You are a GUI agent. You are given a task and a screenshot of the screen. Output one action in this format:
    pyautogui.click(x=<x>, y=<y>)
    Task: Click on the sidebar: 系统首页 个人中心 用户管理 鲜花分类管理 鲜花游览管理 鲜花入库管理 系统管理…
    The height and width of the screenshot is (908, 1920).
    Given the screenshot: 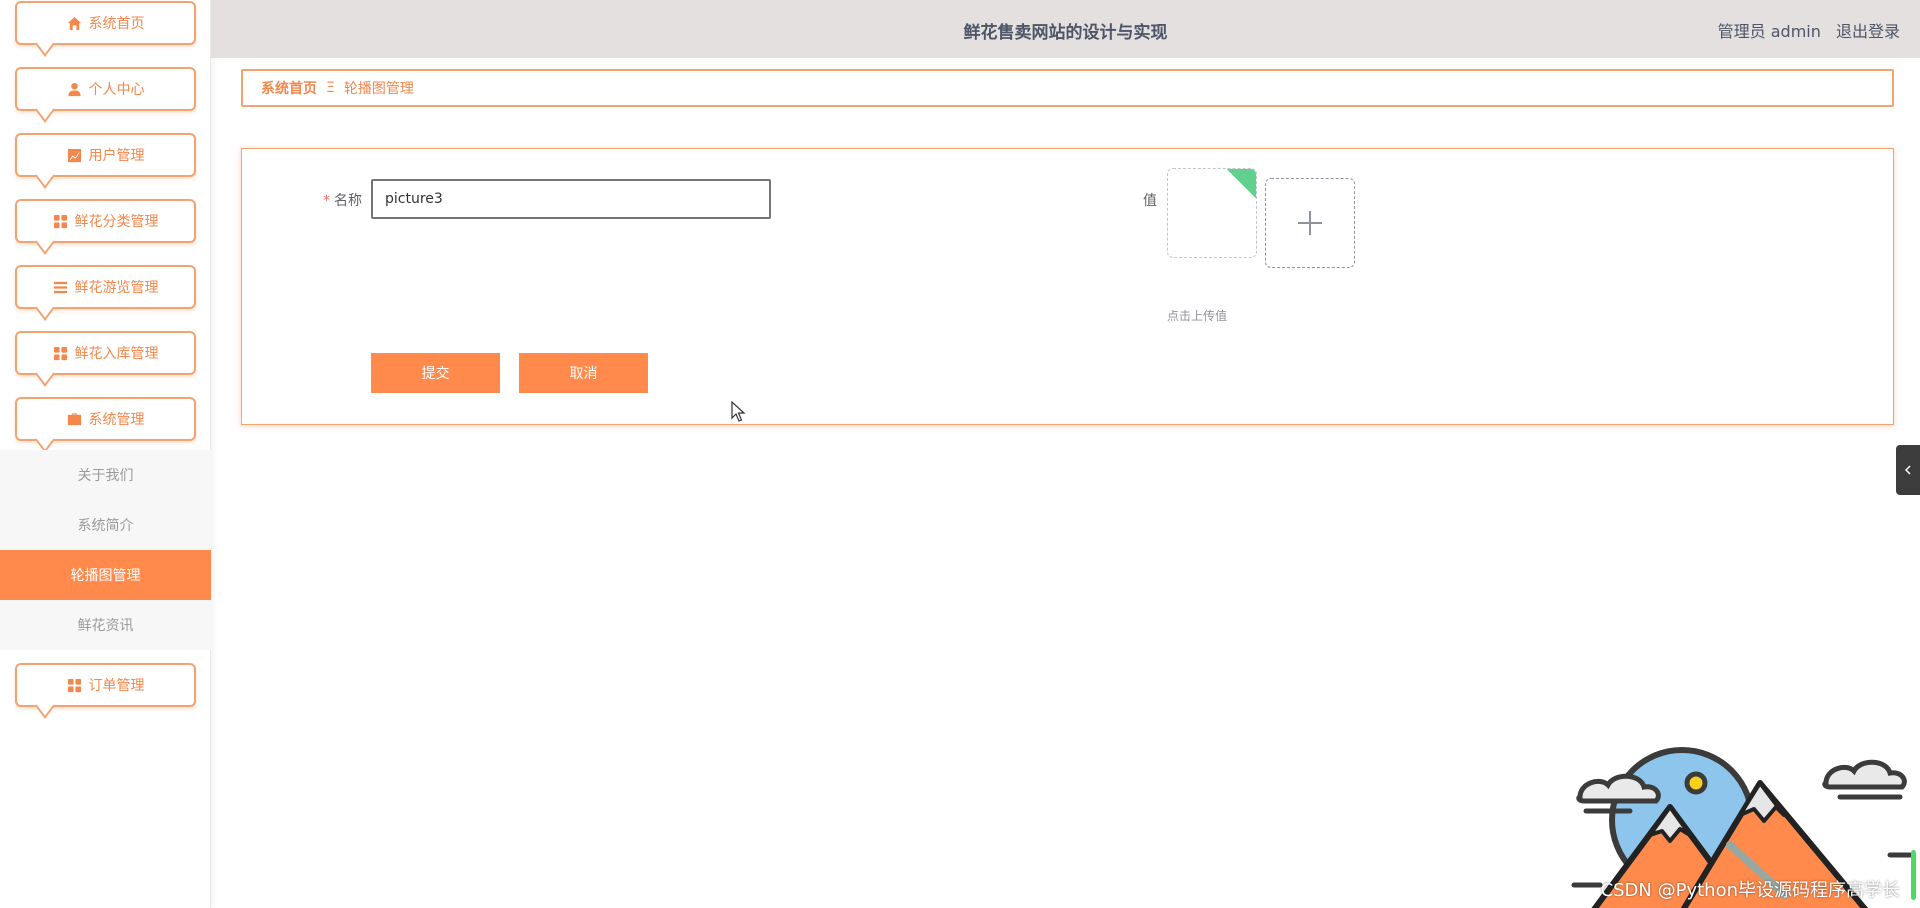 What is the action you would take?
    pyautogui.click(x=105, y=454)
    